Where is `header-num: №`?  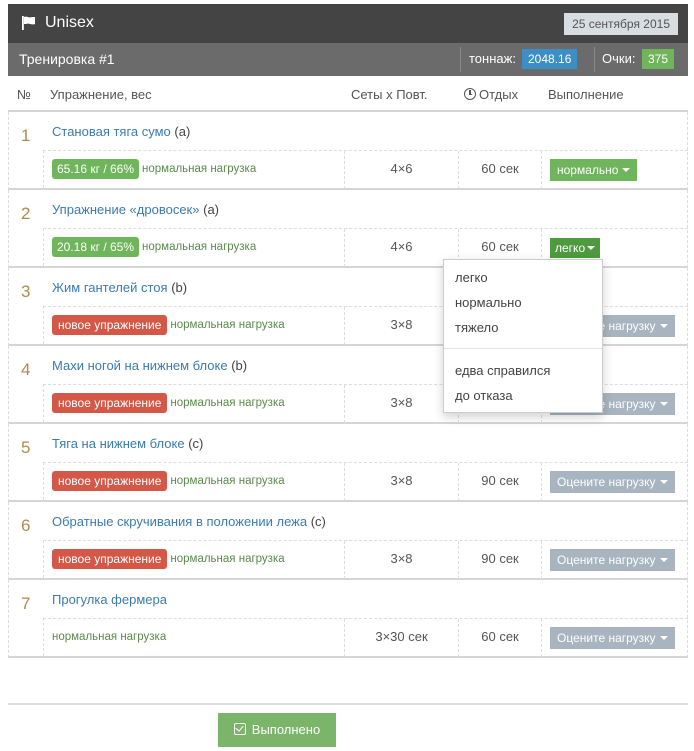
header-num: № is located at coordinates (24, 94).